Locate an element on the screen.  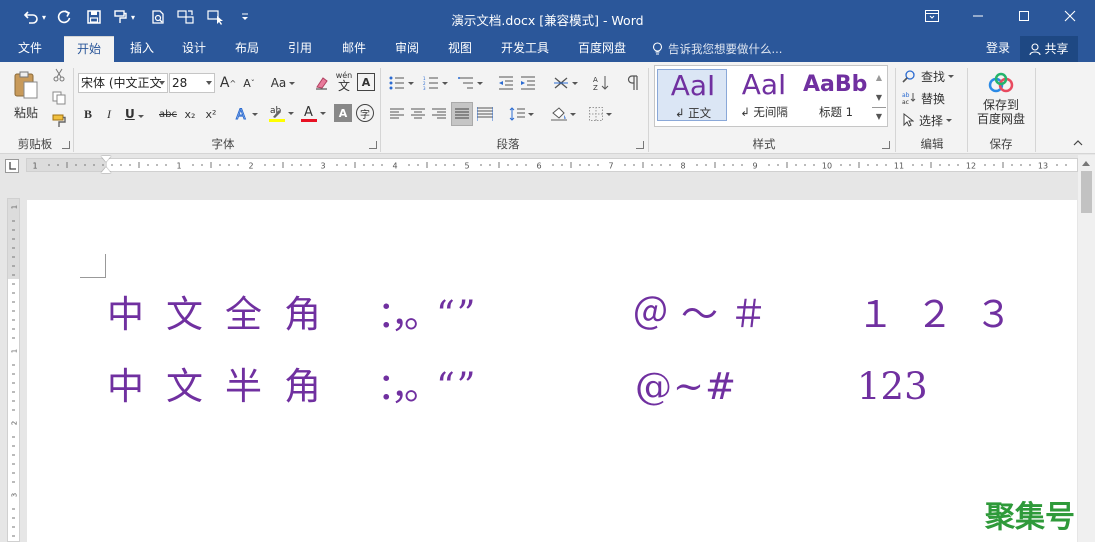
print-preview-icon is located at coordinates (158, 17).